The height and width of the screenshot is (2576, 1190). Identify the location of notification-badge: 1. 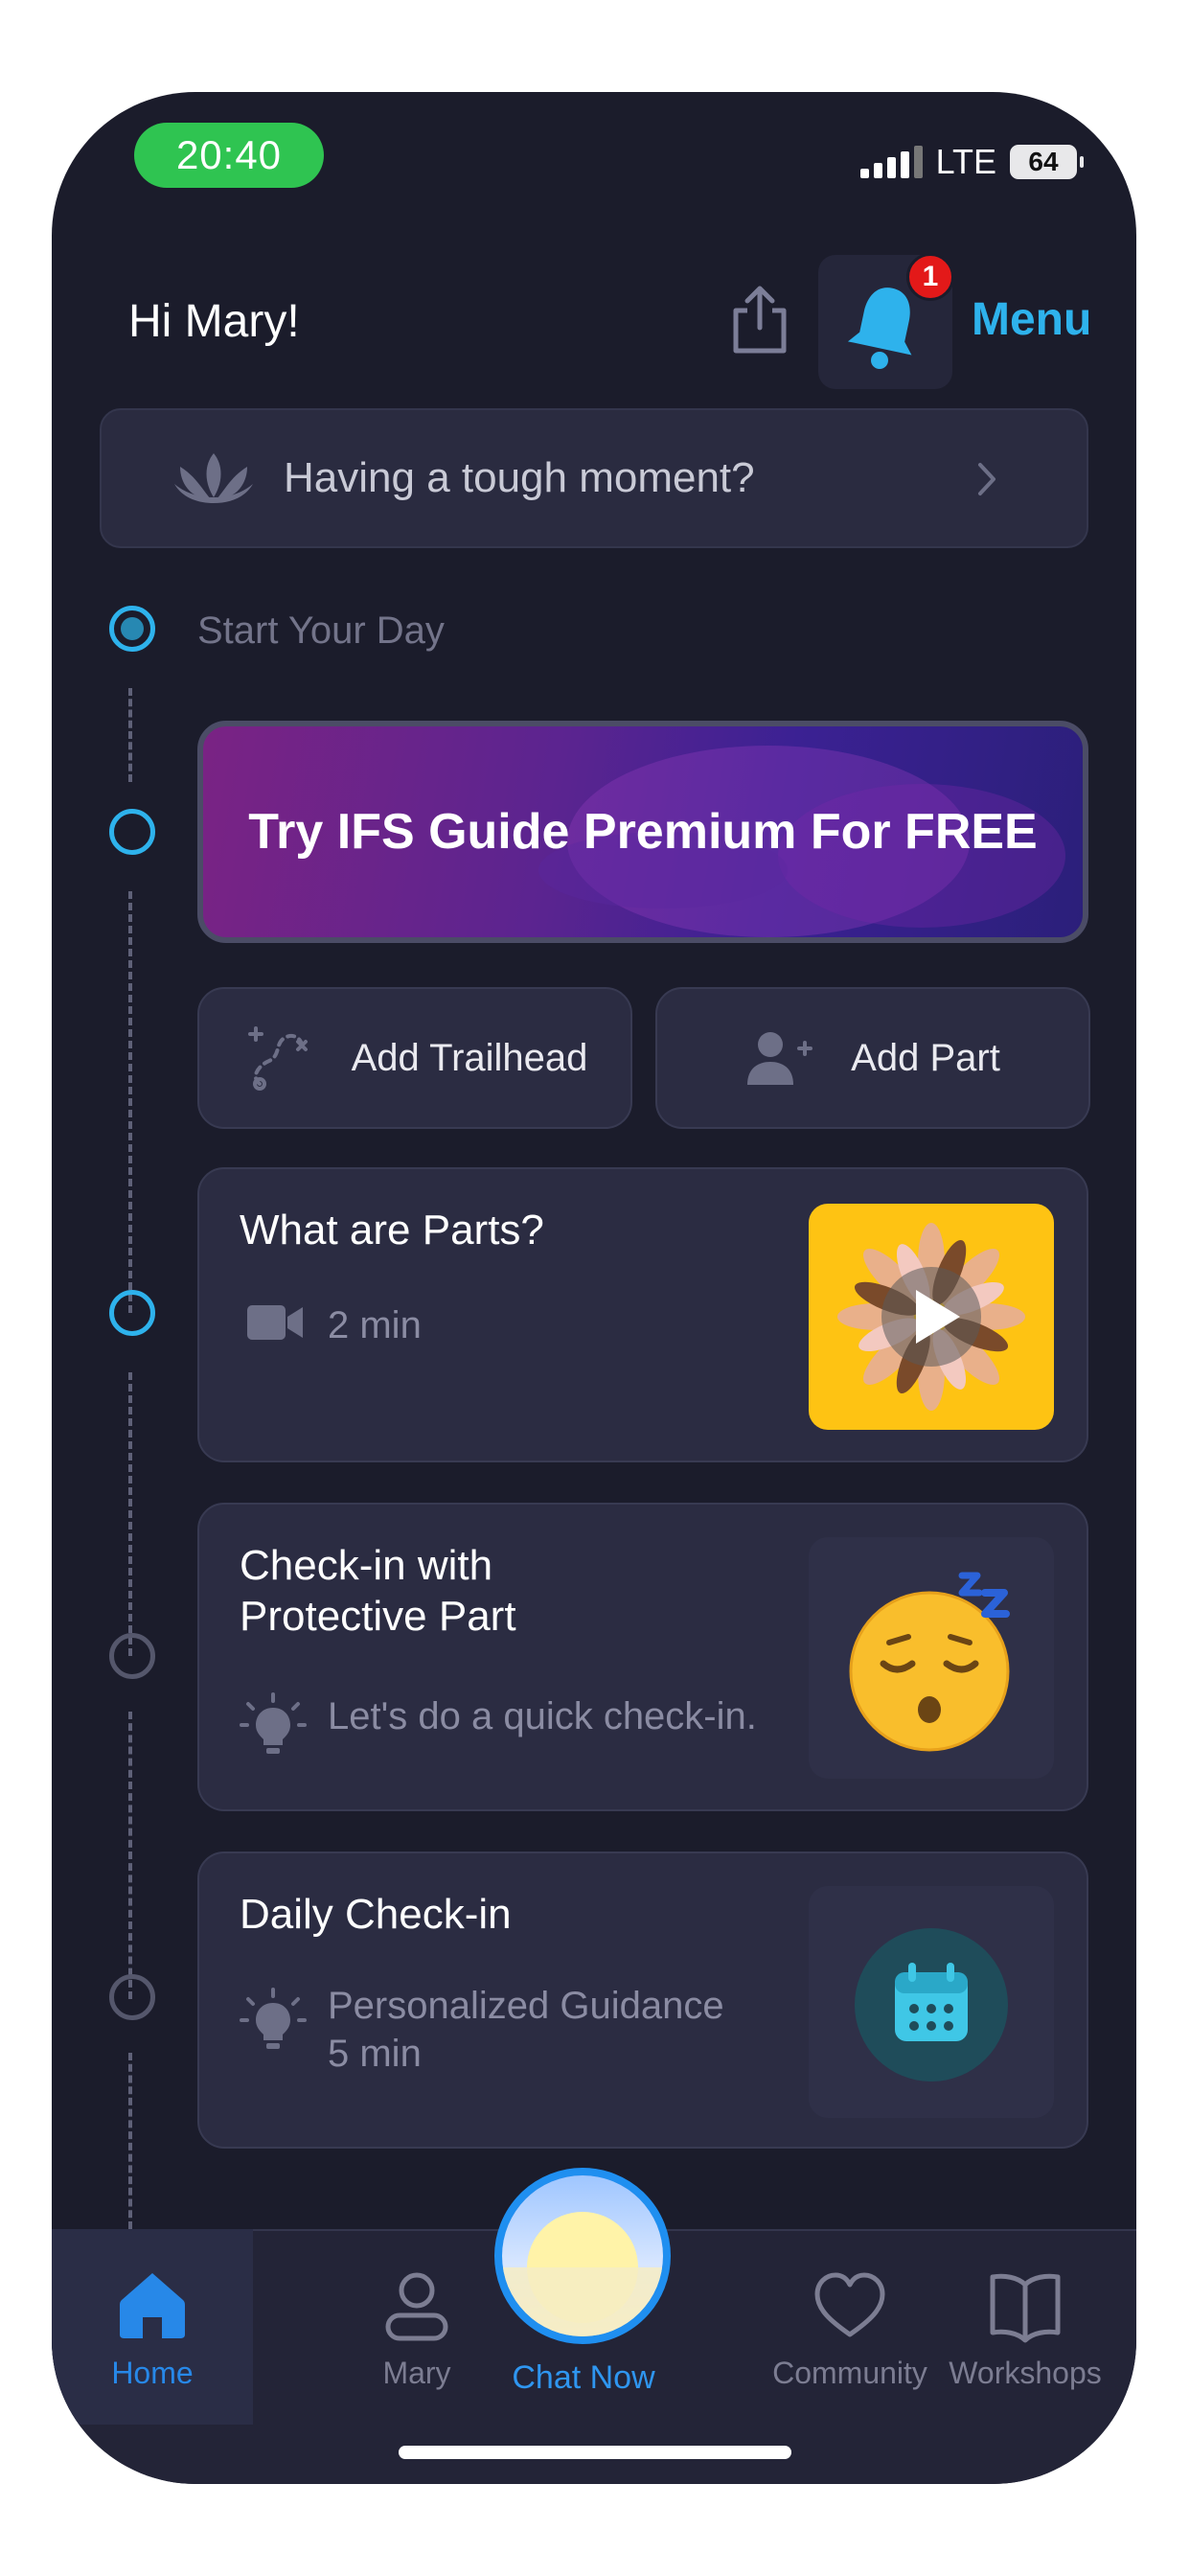
(930, 277).